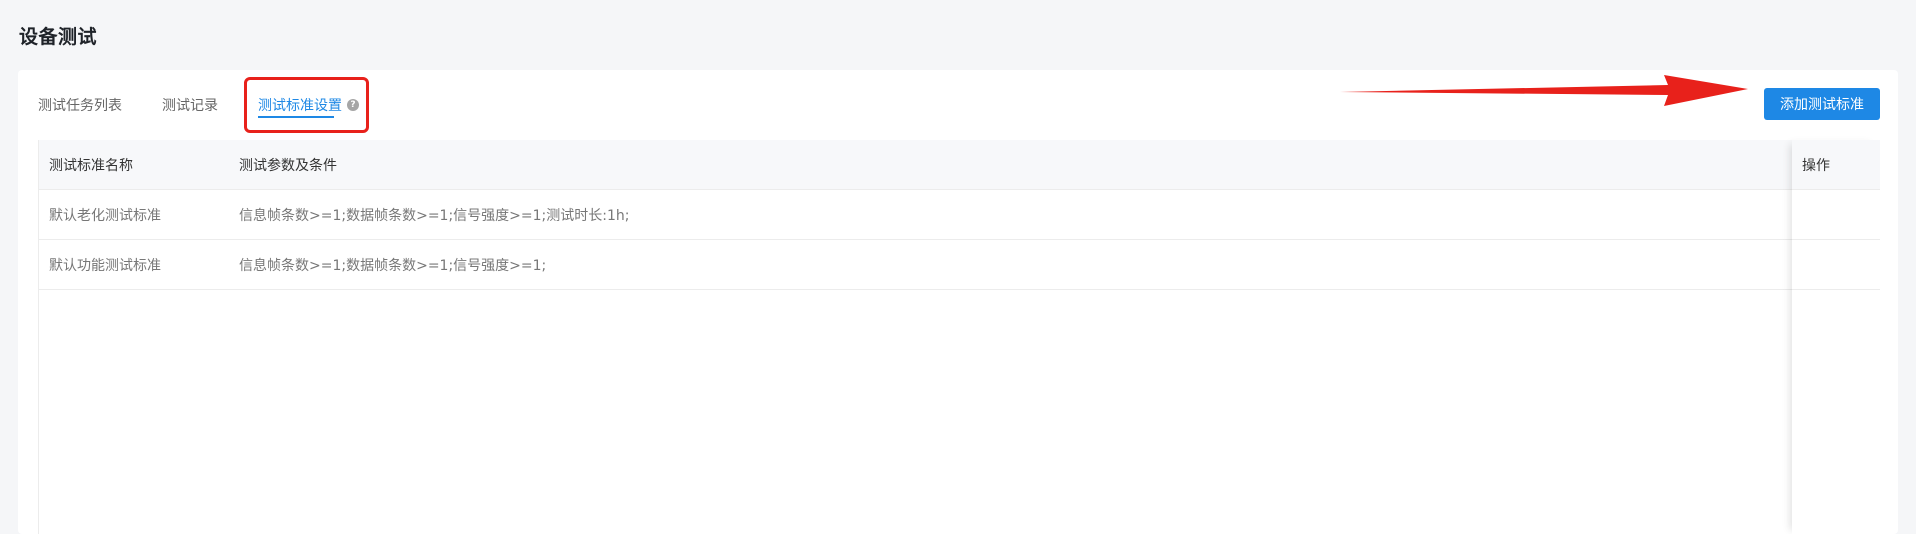 The image size is (1916, 534). Describe the element at coordinates (288, 165) in the screenshot. I see `column-header-params: 测试参数及条件` at that location.